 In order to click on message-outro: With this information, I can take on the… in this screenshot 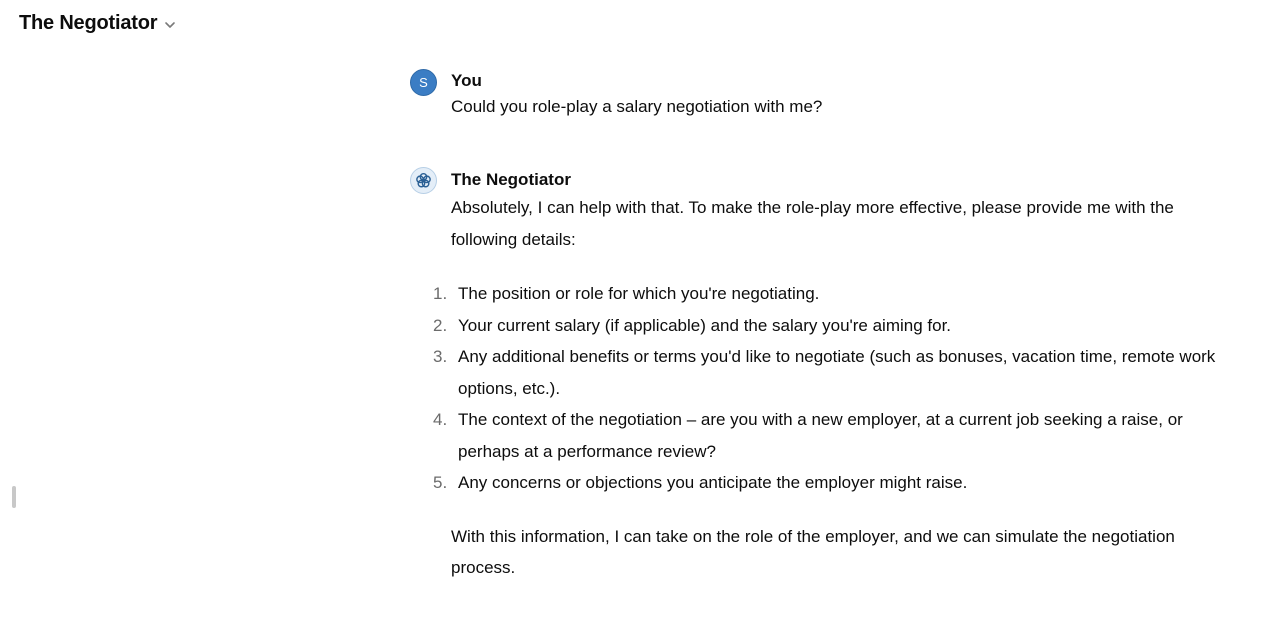, I will do `click(813, 552)`.